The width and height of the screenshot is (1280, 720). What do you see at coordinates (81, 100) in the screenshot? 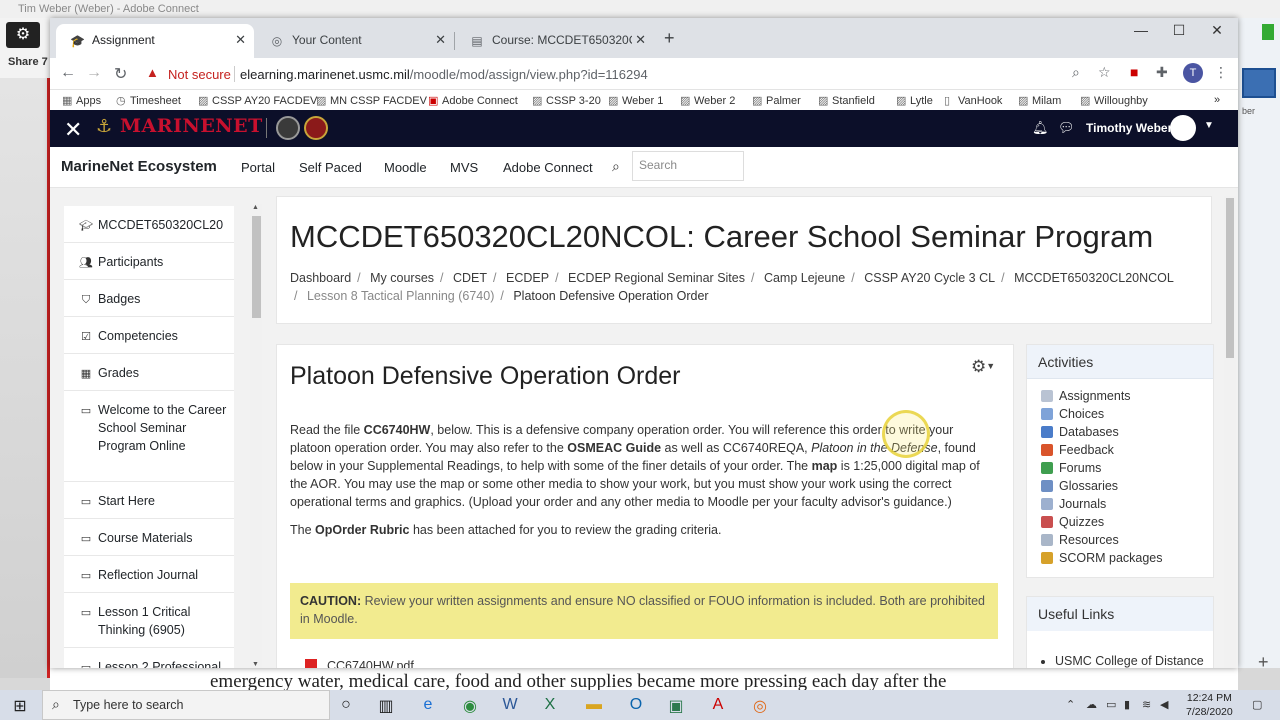
I see `bookmark-apps: ▦ Apps` at bounding box center [81, 100].